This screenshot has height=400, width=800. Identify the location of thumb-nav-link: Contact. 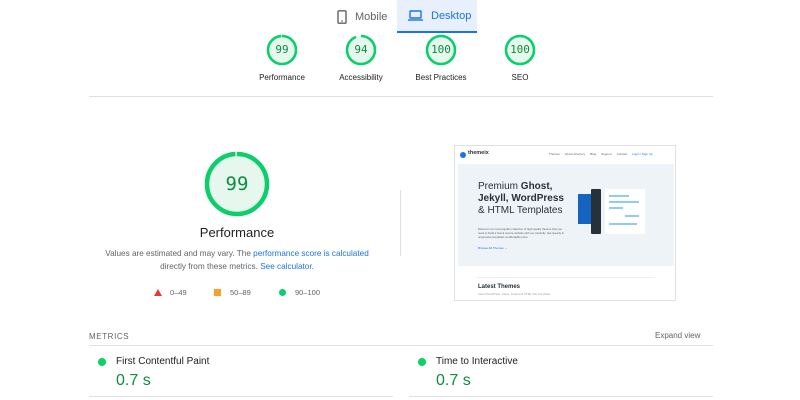
(622, 154).